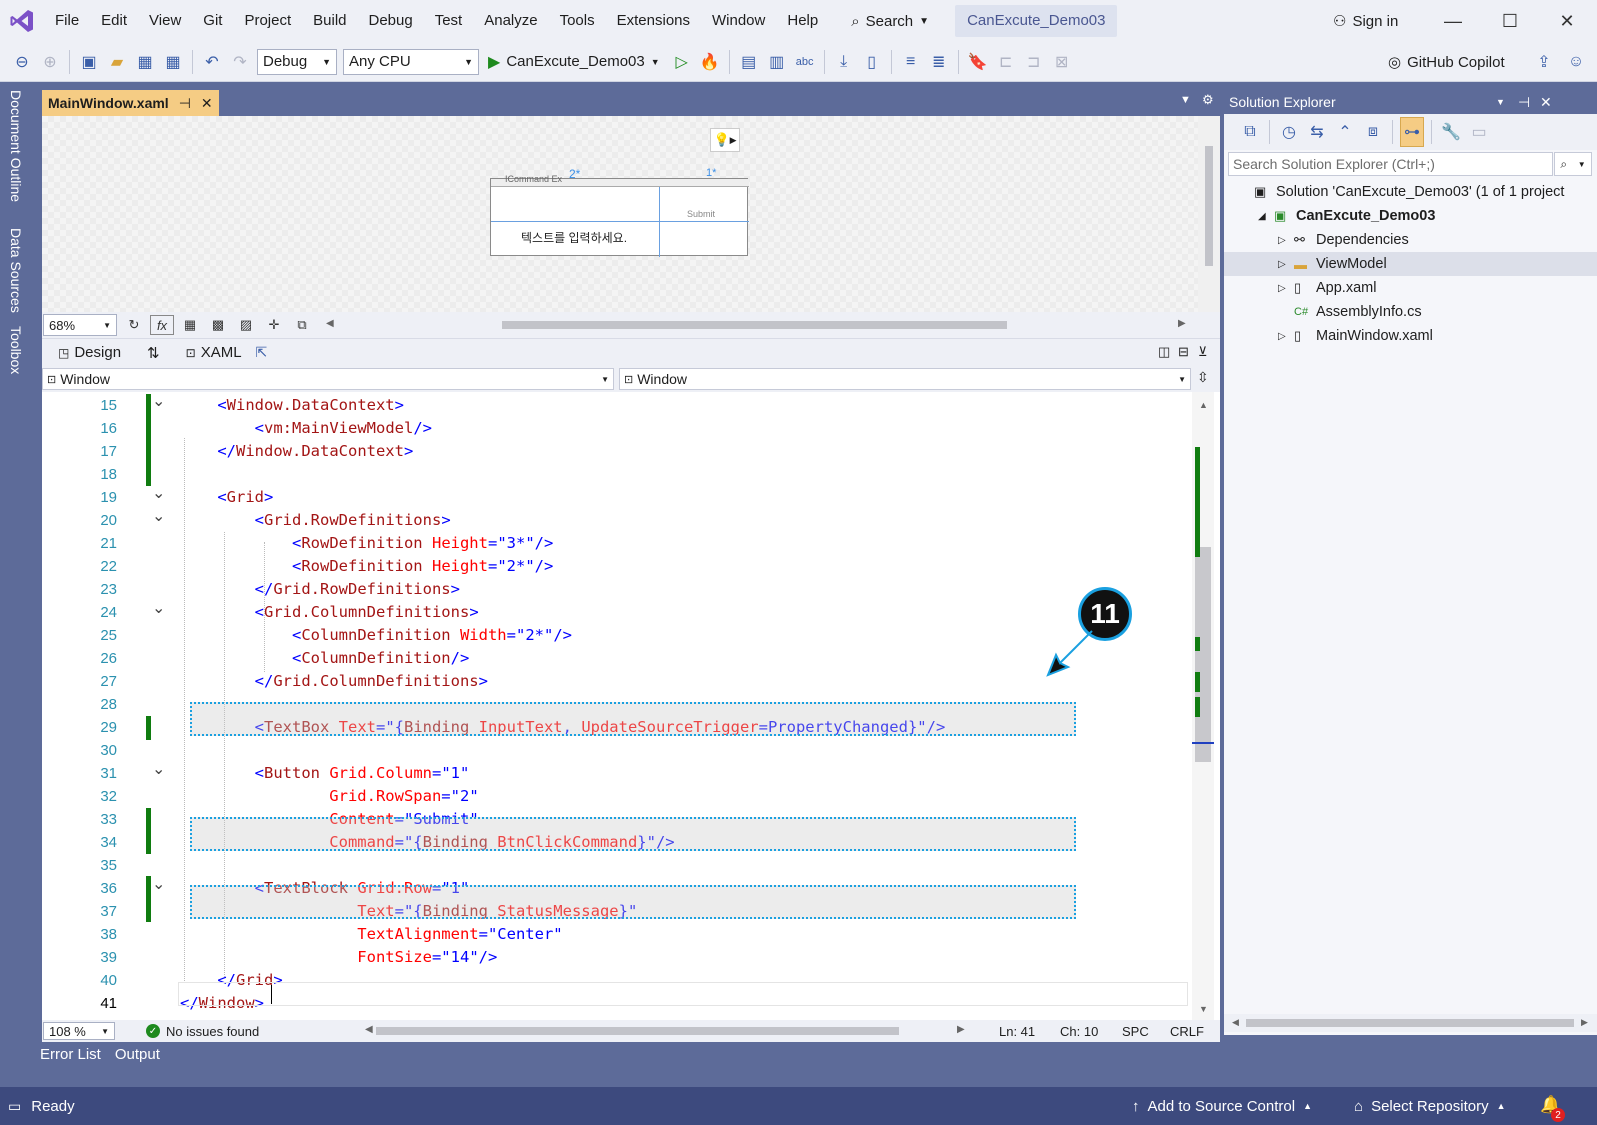 This screenshot has height=1125, width=1597. Describe the element at coordinates (617, 612) in the screenshot. I see `code-line: 24 ⌄ <Grid.ColumnDefinitions>` at that location.